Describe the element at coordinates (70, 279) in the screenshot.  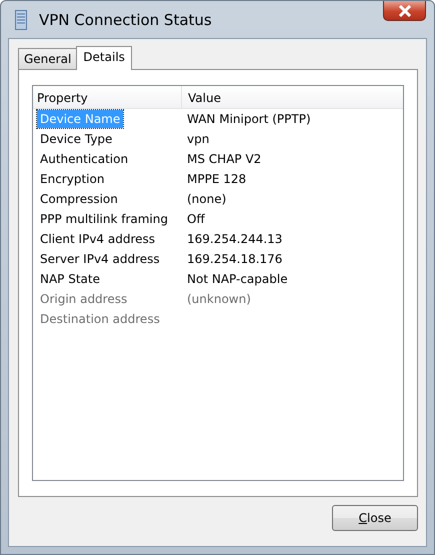
I see `property-cell: NAP State` at that location.